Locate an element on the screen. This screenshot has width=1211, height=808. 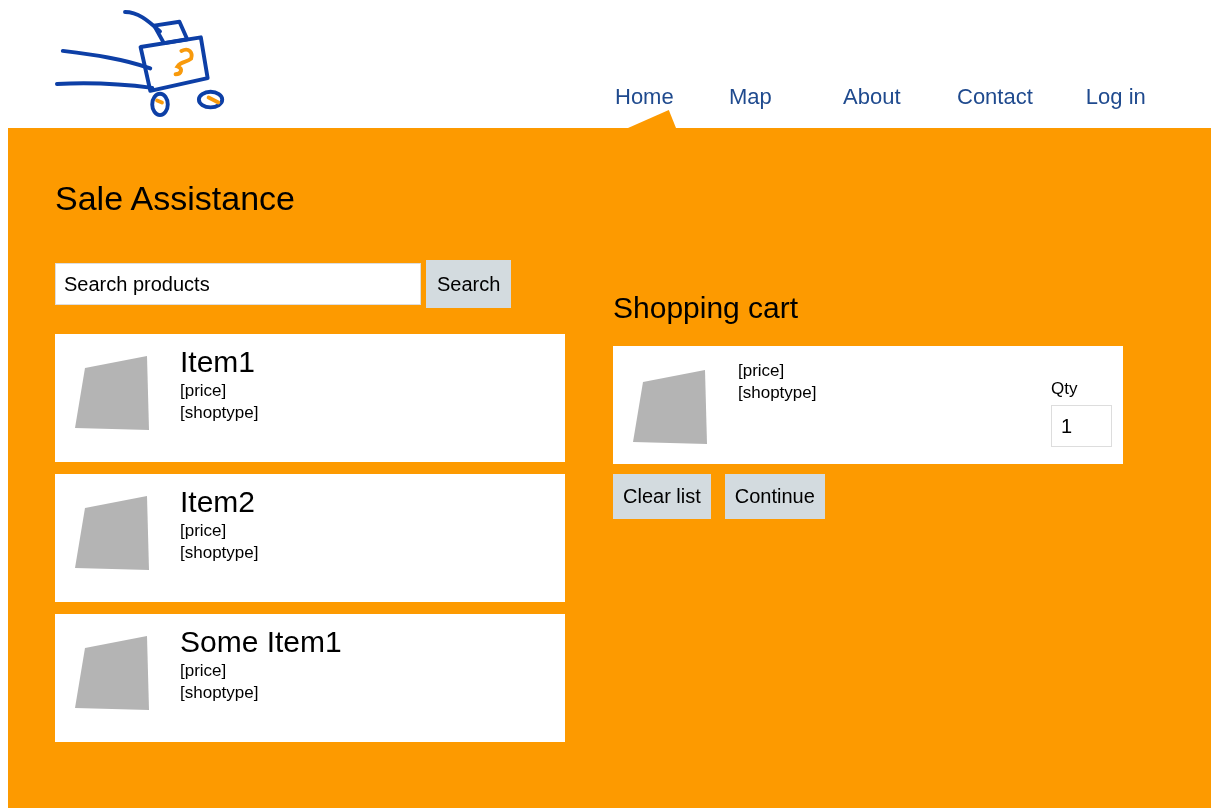
cart-button: Continue is located at coordinates (774, 496).